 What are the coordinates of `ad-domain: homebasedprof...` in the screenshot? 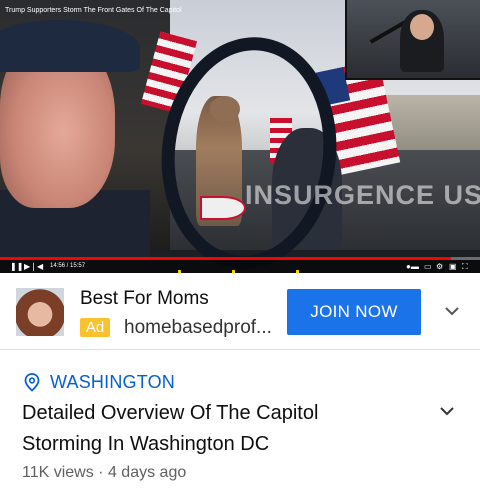 It's located at (198, 328).